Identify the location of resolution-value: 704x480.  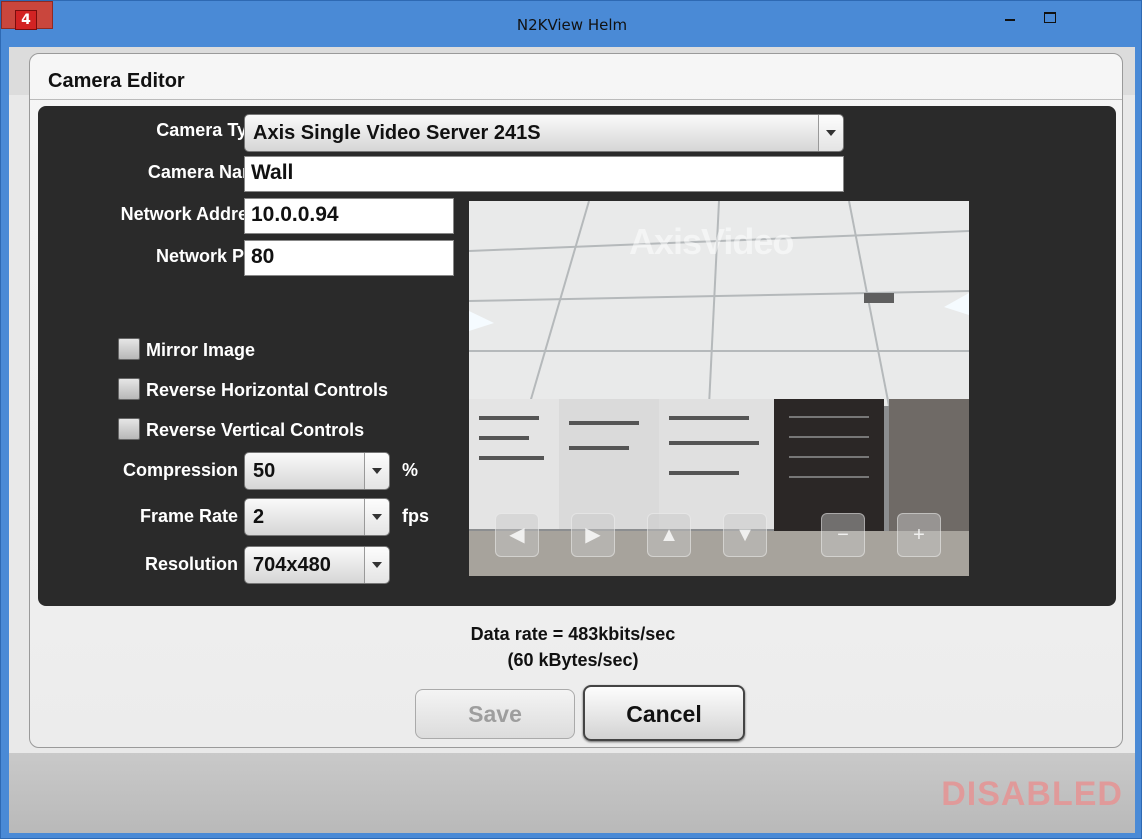
(292, 565).